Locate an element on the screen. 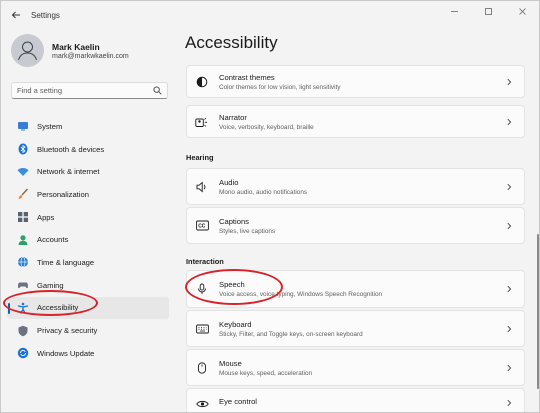 This screenshot has height=413, width=540. update-icon is located at coordinates (23, 353).